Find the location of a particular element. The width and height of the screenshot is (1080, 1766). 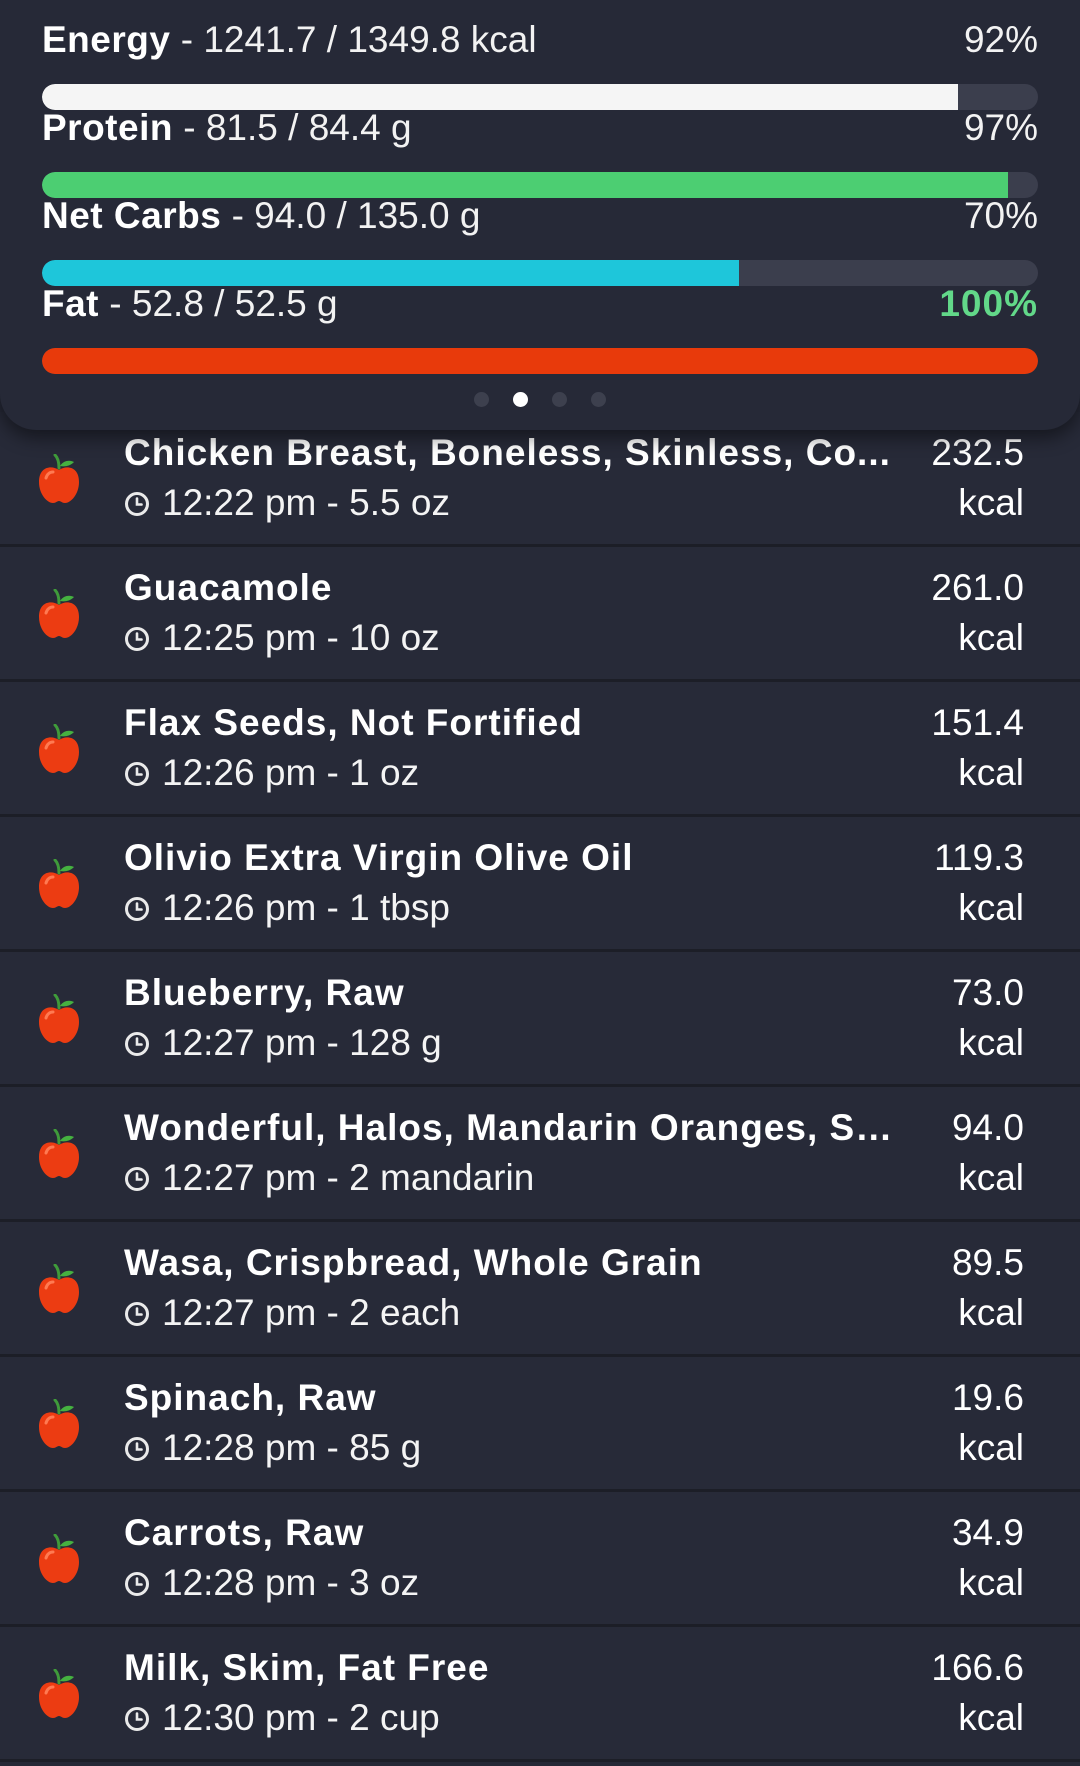

macro-name: Fat is located at coordinates (70, 303).